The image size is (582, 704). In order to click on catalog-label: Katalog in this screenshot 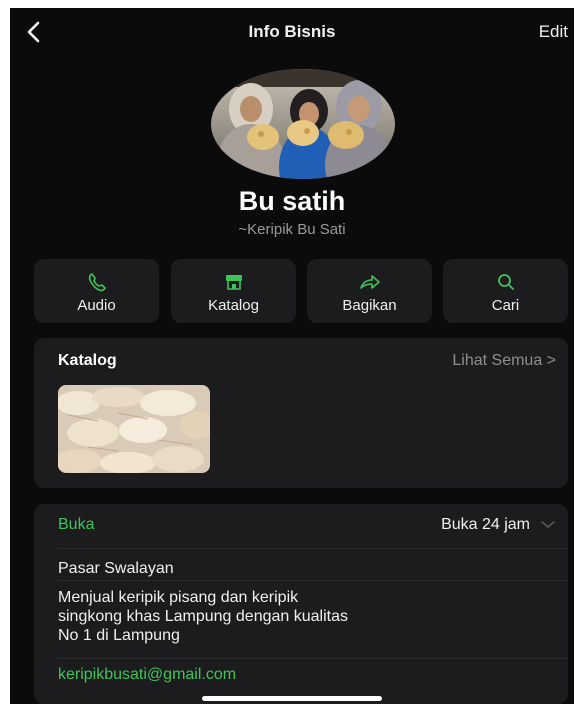, I will do `click(233, 305)`.